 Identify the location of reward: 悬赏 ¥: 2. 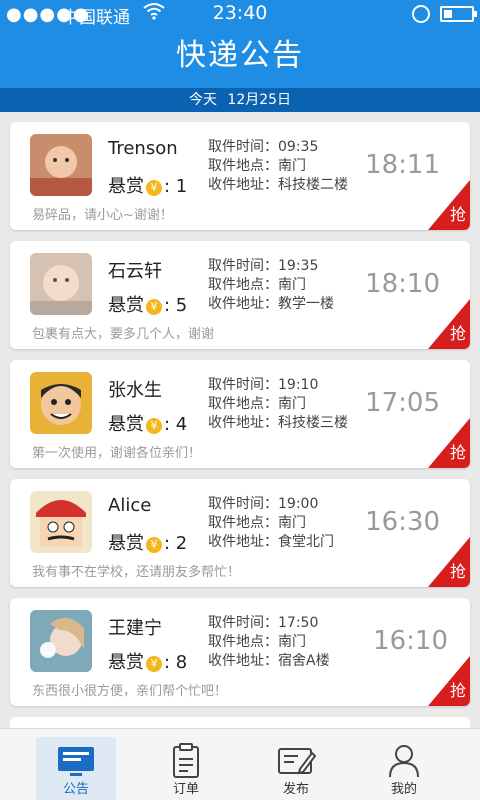
(147, 542).